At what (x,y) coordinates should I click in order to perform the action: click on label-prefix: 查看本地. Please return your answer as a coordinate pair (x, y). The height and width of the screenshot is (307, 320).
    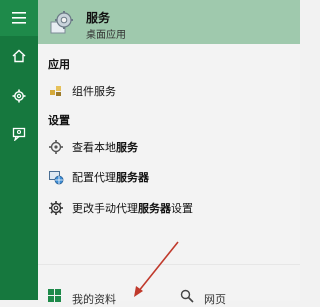
    Looking at the image, I should click on (94, 147).